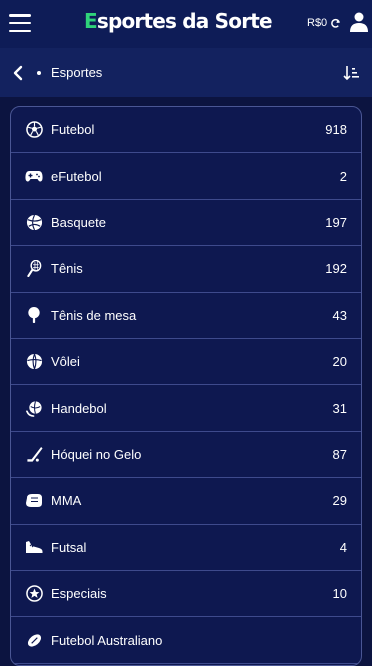 Image resolution: width=372 pixels, height=666 pixels. What do you see at coordinates (66, 501) in the screenshot?
I see `sport-name: MMA` at bounding box center [66, 501].